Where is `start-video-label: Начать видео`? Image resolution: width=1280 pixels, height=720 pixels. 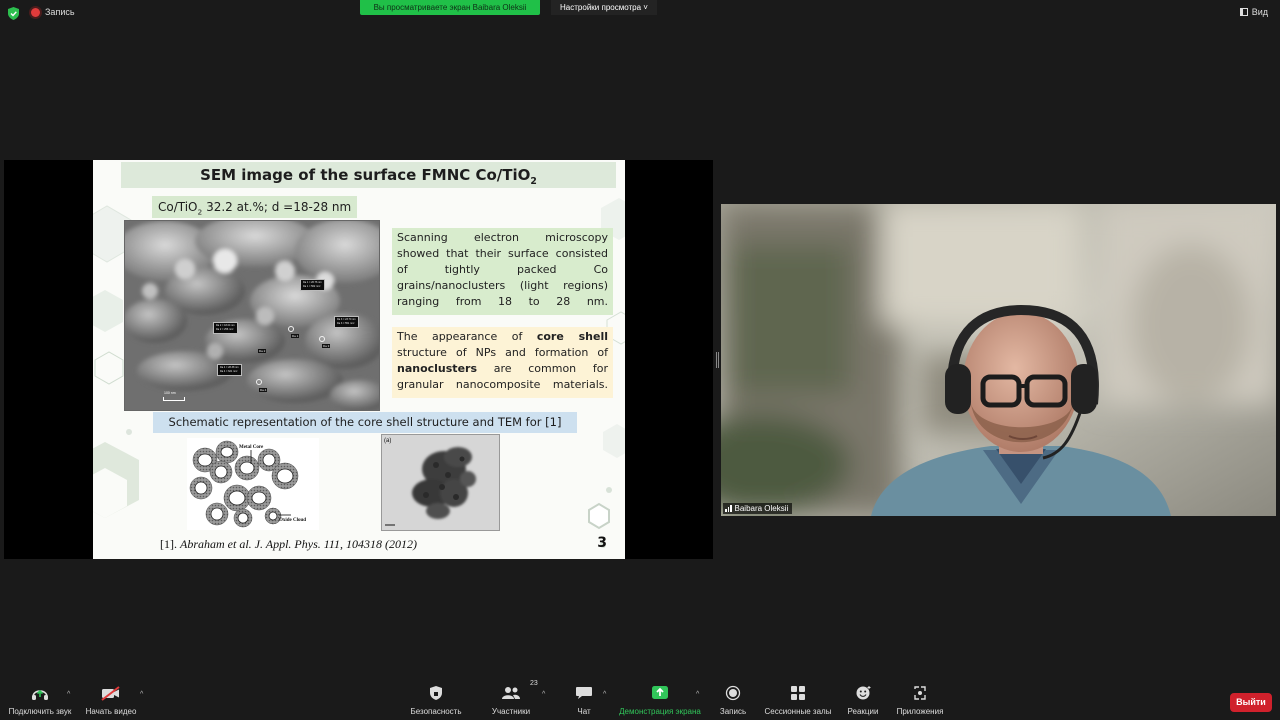
start-video-label: Начать видео is located at coordinates (111, 711).